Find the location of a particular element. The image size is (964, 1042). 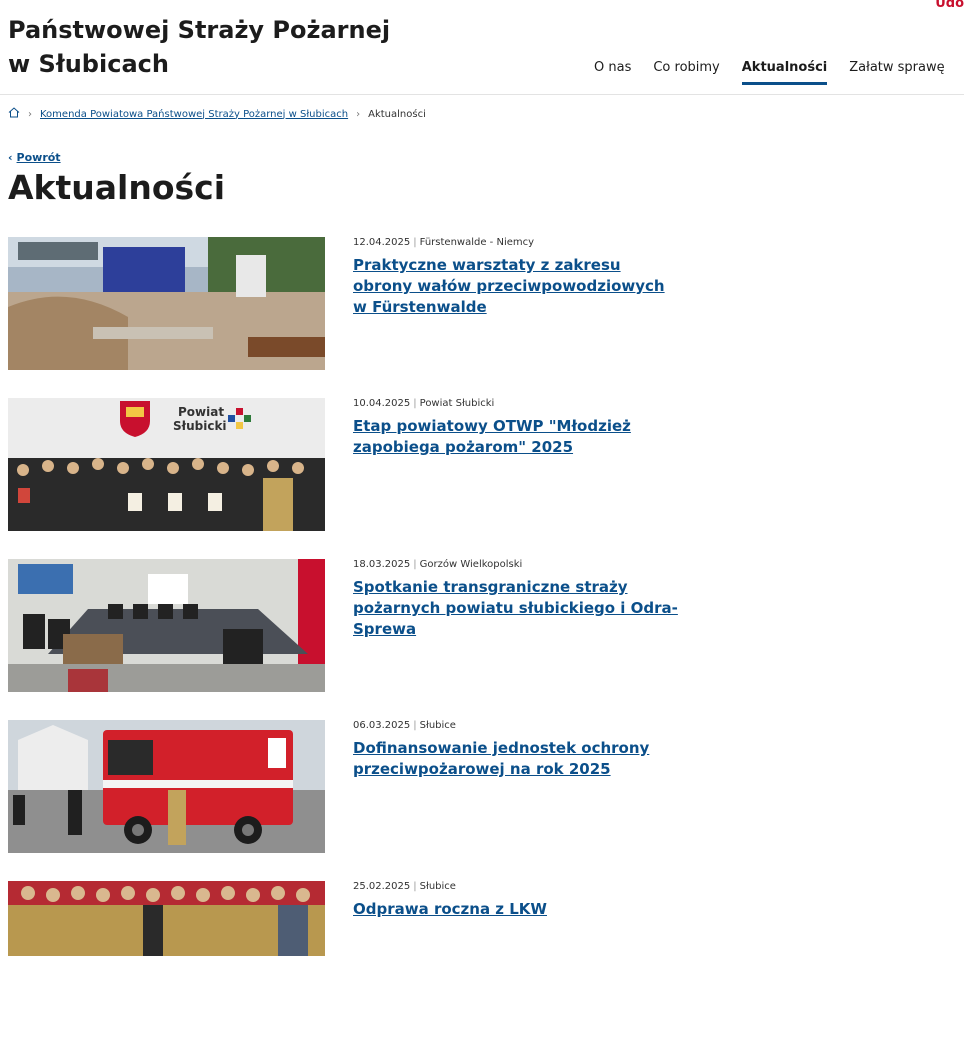

svg-text: Powiat is located at coordinates (201, 412).